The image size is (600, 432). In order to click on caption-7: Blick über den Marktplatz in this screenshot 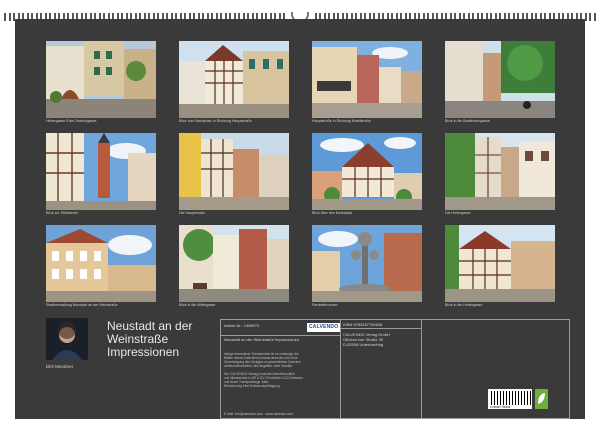, I will do `click(332, 213)`.